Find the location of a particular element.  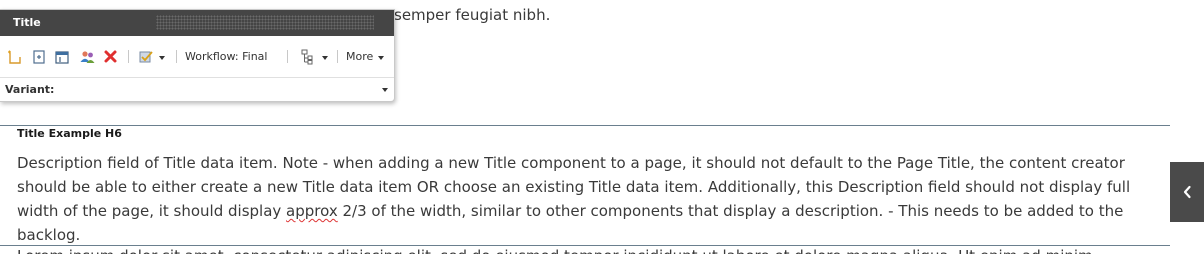

insert-item-button is located at coordinates (39, 56).